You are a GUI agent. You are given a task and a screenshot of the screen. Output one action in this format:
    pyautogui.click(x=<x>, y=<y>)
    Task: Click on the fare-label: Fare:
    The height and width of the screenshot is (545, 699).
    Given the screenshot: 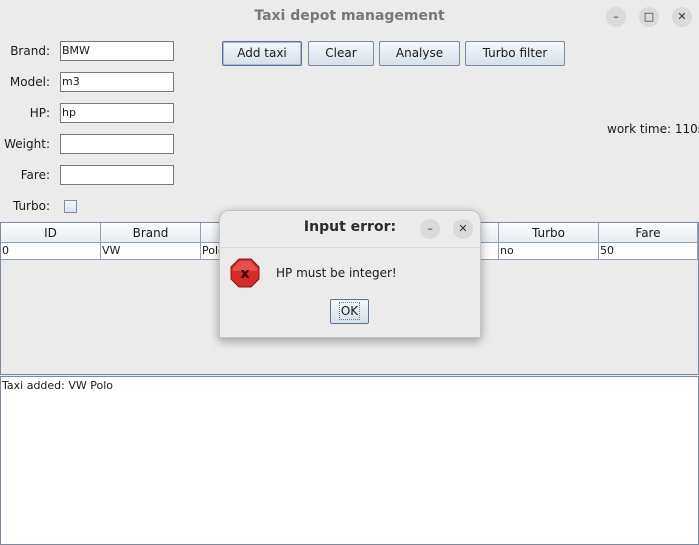 What is the action you would take?
    pyautogui.click(x=35, y=175)
    